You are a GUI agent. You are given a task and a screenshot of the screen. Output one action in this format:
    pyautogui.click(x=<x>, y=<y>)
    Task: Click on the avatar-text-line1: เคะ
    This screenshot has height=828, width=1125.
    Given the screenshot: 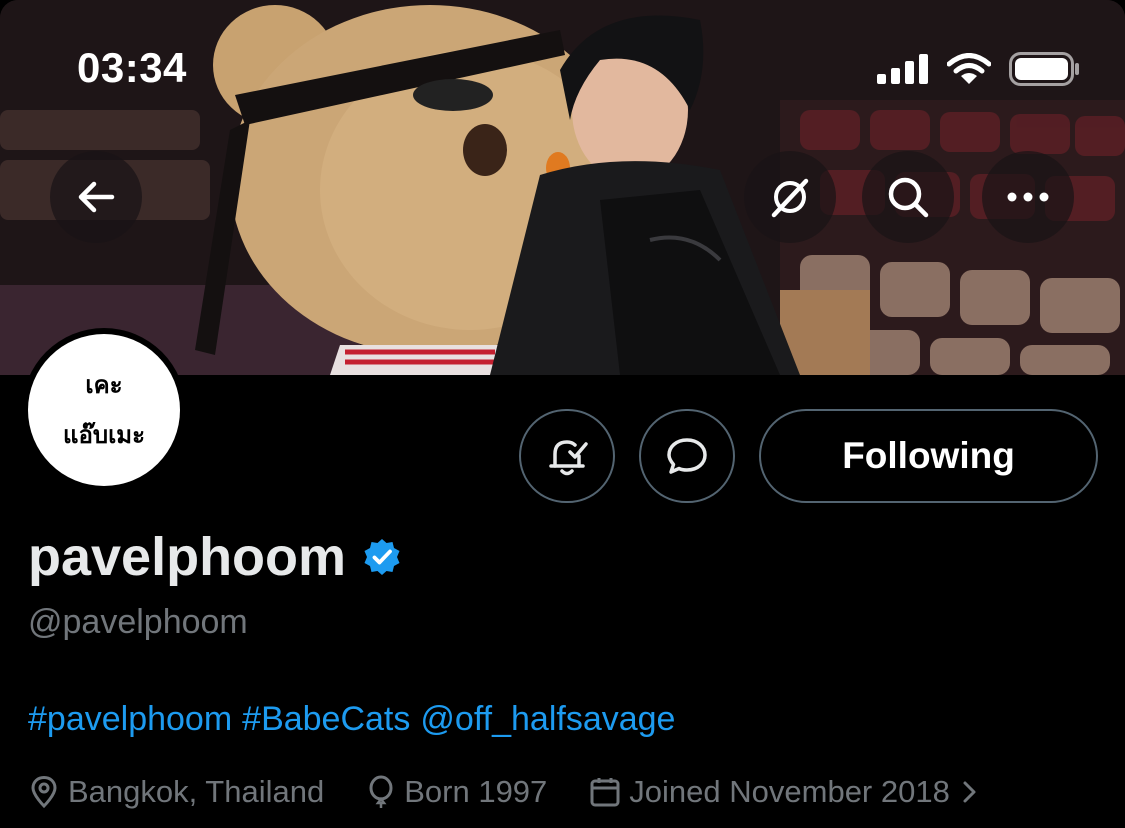 What is the action you would take?
    pyautogui.click(x=104, y=385)
    